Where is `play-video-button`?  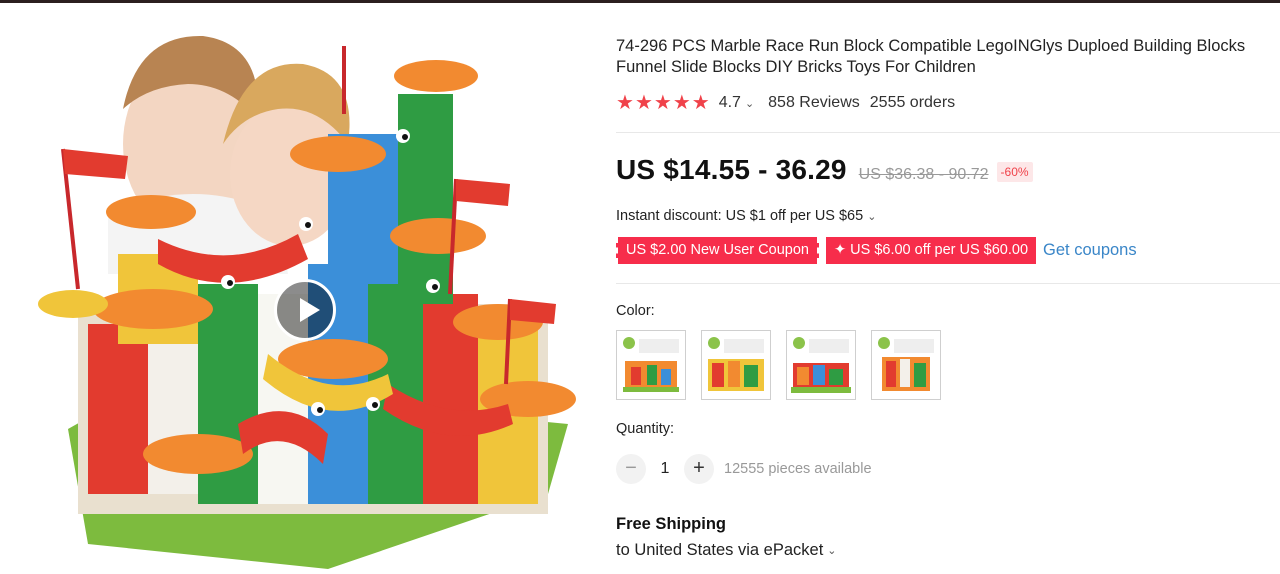 play-video-button is located at coordinates (305, 310).